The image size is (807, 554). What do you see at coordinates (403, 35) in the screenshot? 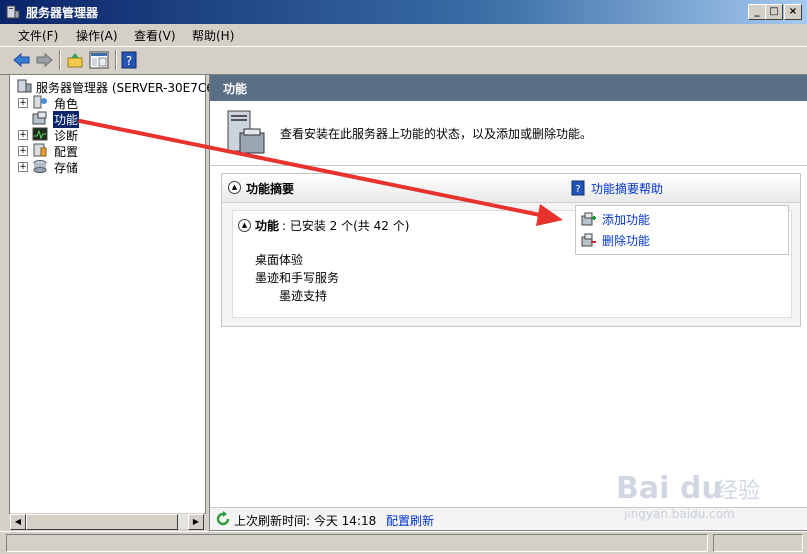
I see `menu-bar` at bounding box center [403, 35].